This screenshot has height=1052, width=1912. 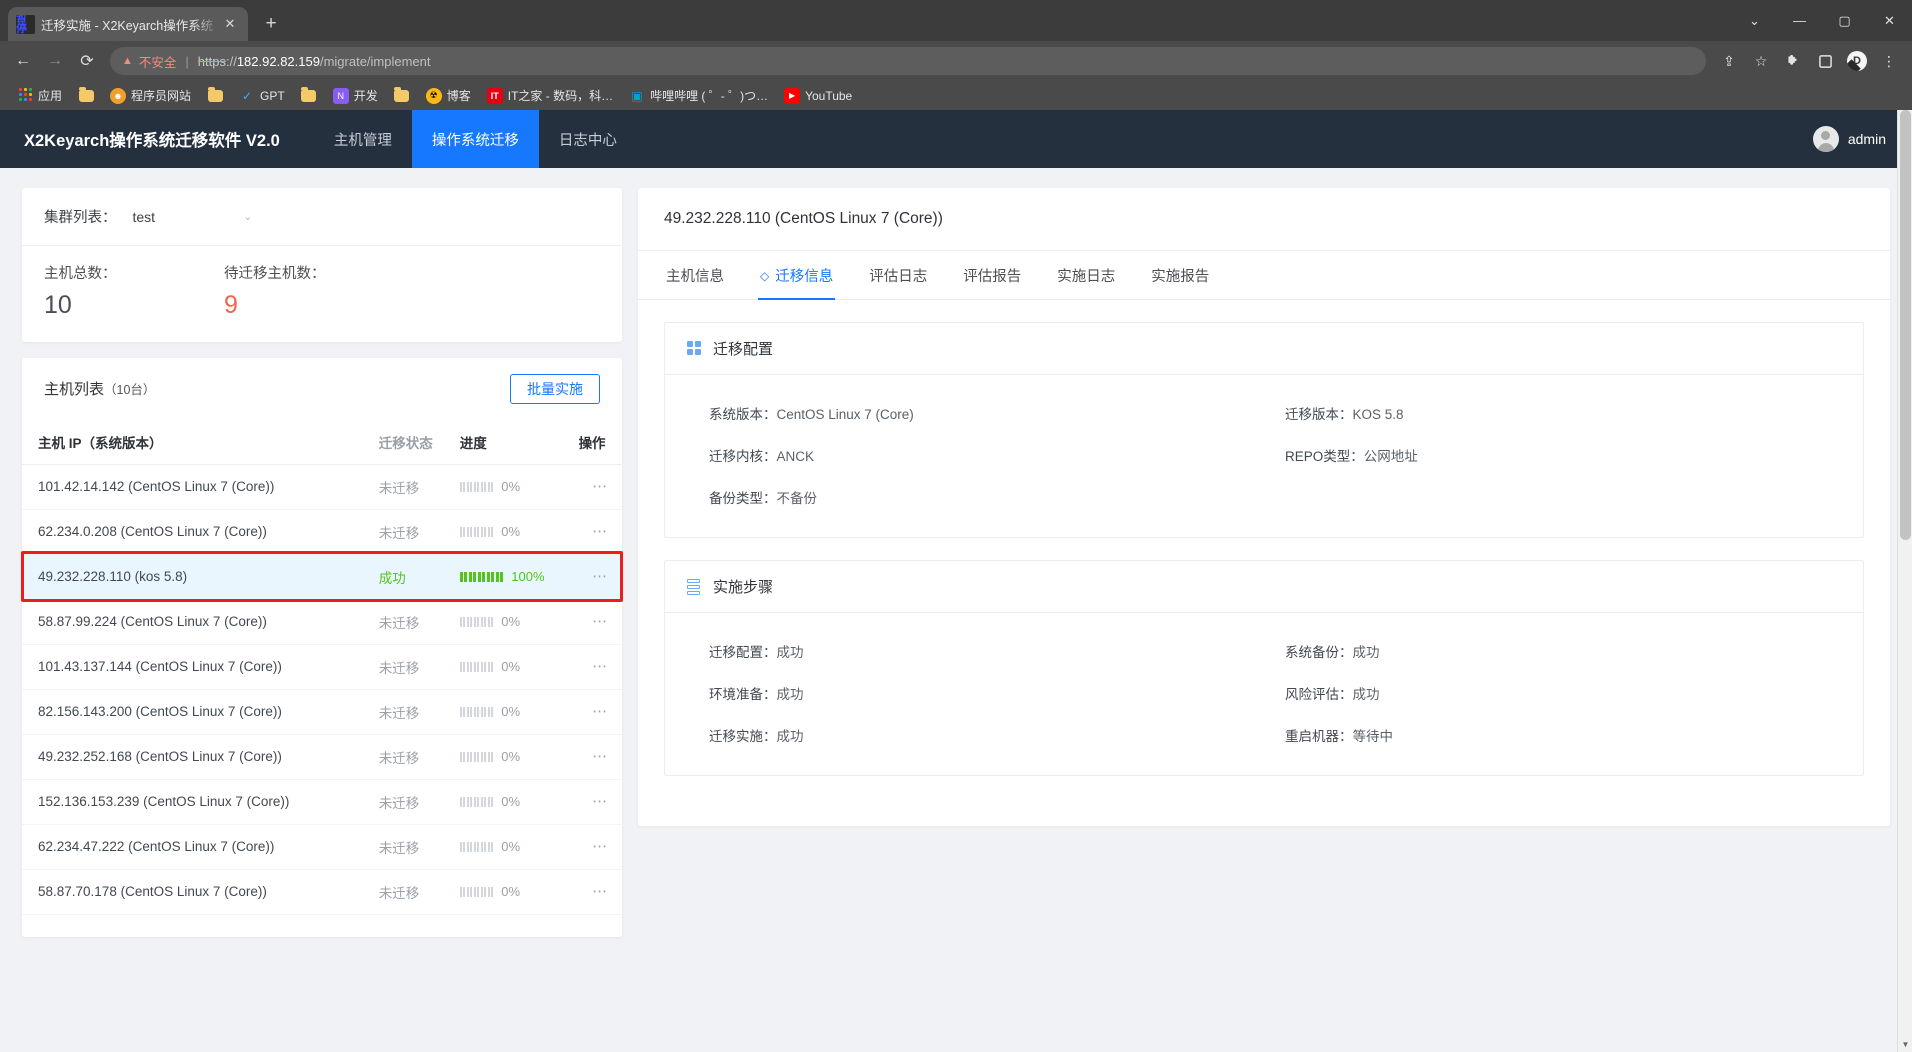 What do you see at coordinates (1857, 61) in the screenshot?
I see `profile-avatar: D` at bounding box center [1857, 61].